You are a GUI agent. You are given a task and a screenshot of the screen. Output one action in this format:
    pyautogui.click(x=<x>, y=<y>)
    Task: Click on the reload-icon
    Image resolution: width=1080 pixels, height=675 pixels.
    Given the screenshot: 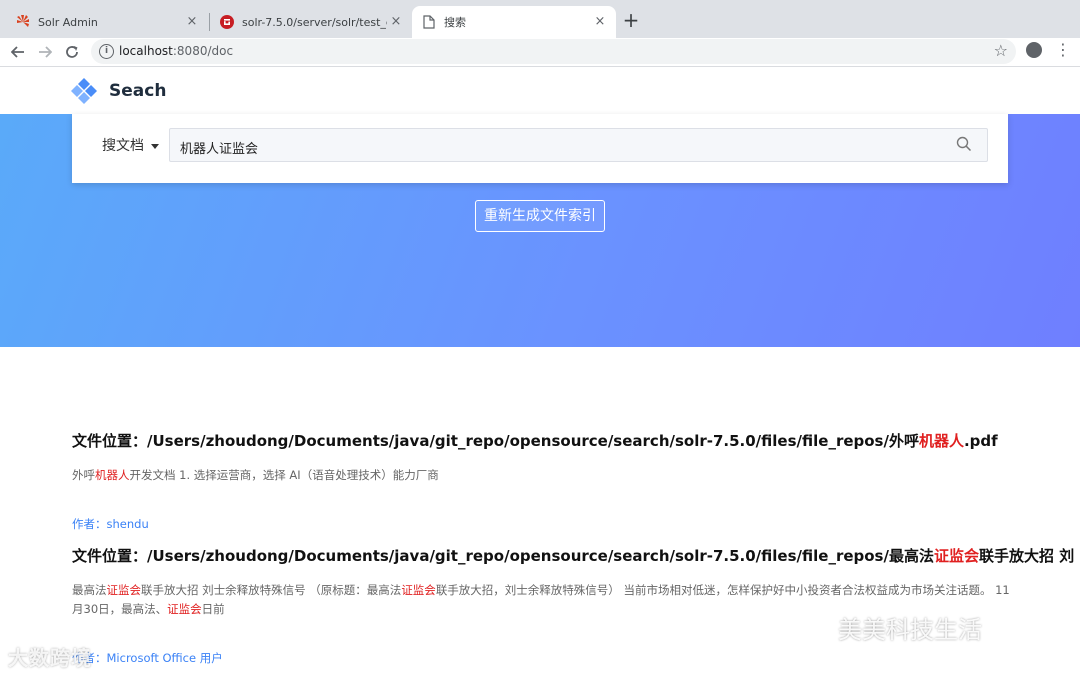 What is the action you would take?
    pyautogui.click(x=72, y=52)
    